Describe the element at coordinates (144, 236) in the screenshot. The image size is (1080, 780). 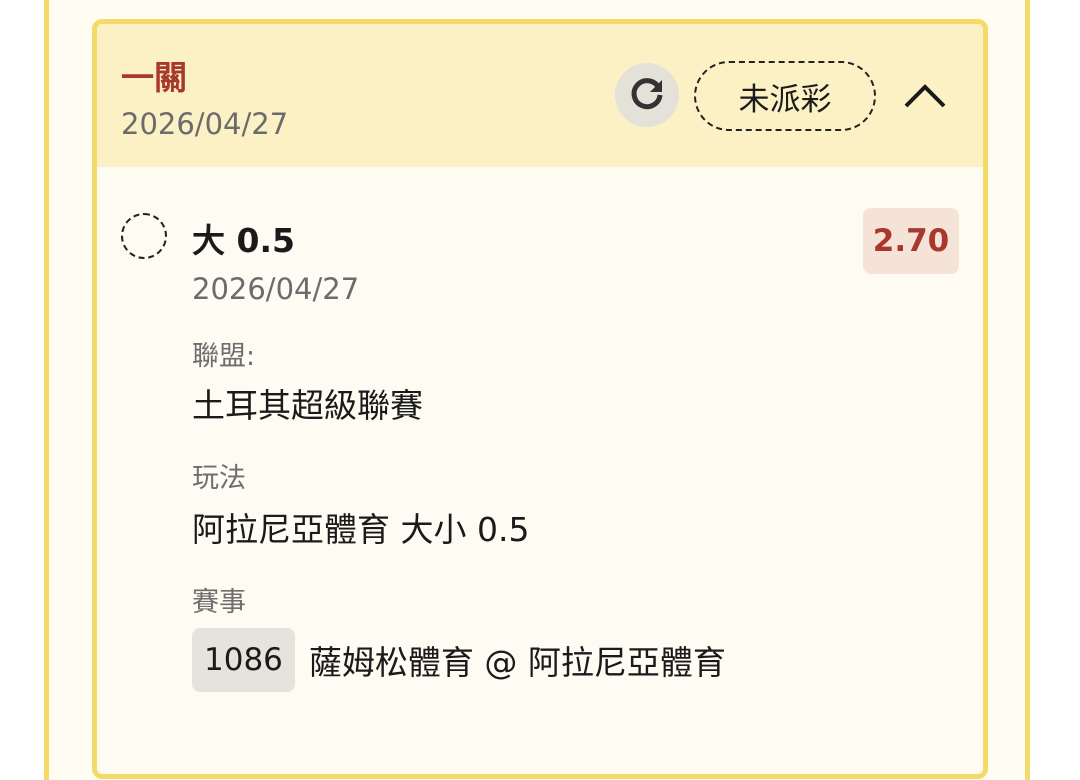
I see `pending-radio-icon` at that location.